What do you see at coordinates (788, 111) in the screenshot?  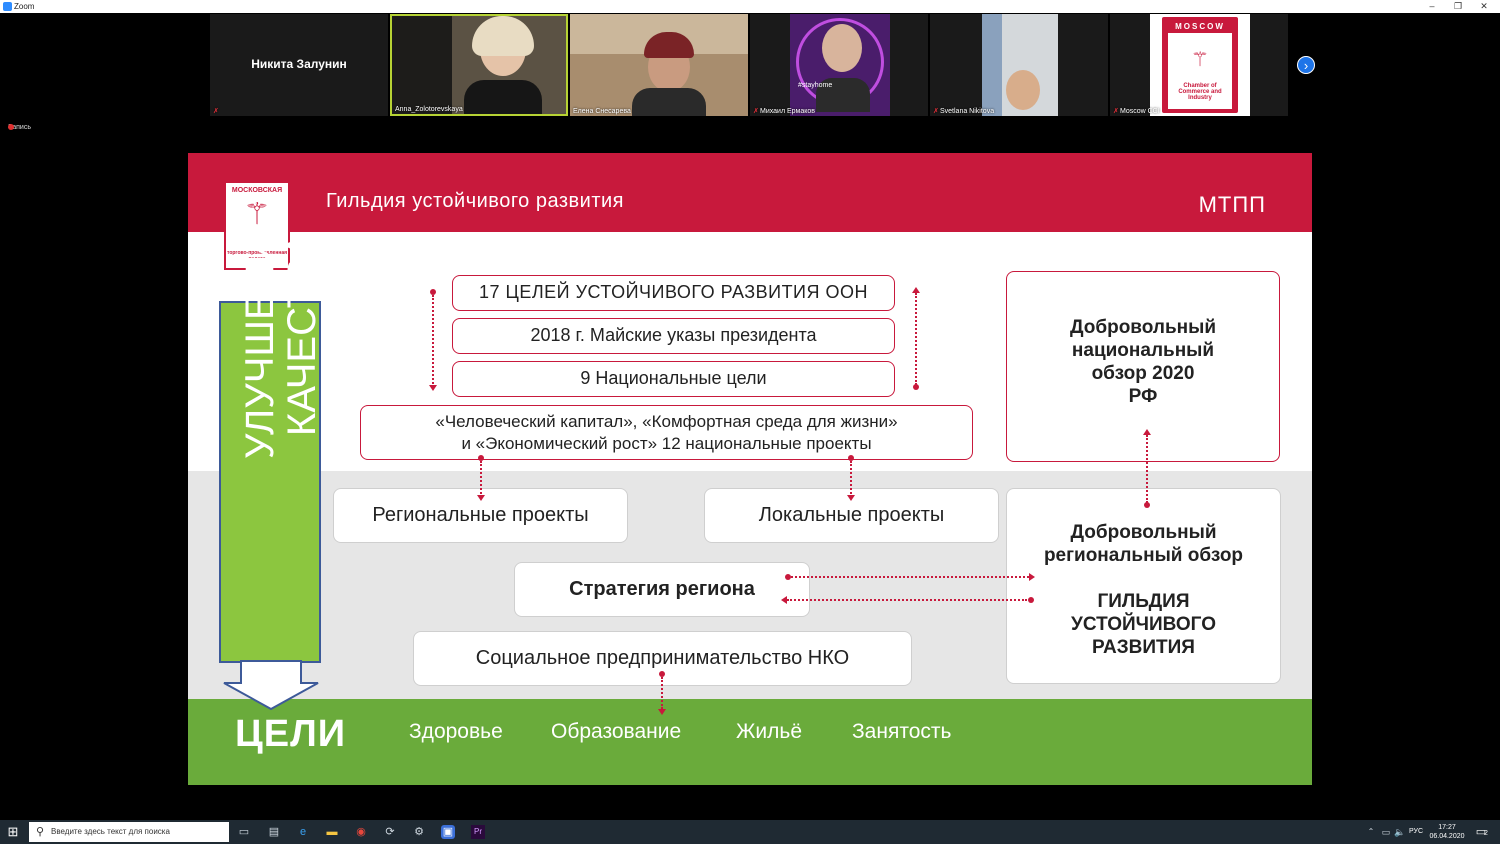 I see `participant-label: Михаил Ермаков` at bounding box center [788, 111].